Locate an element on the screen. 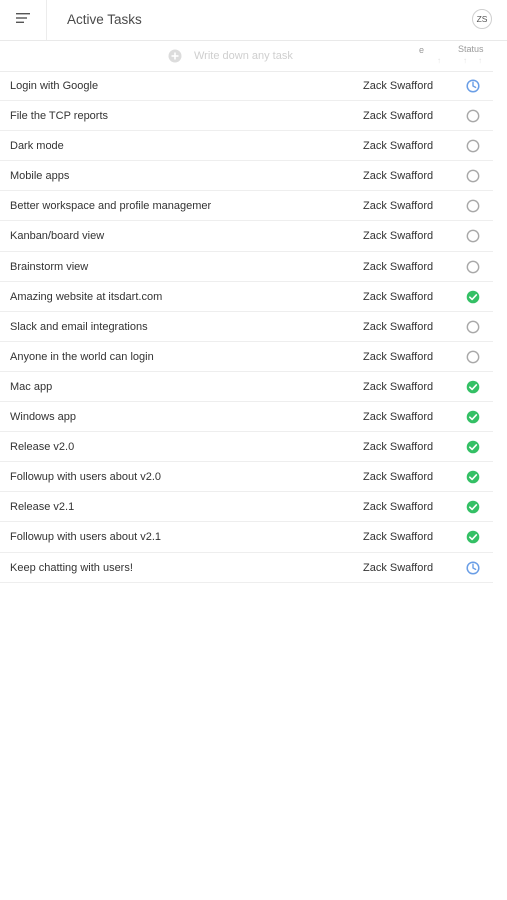 This screenshot has width=507, height=900. new-task-input is located at coordinates (294, 56).